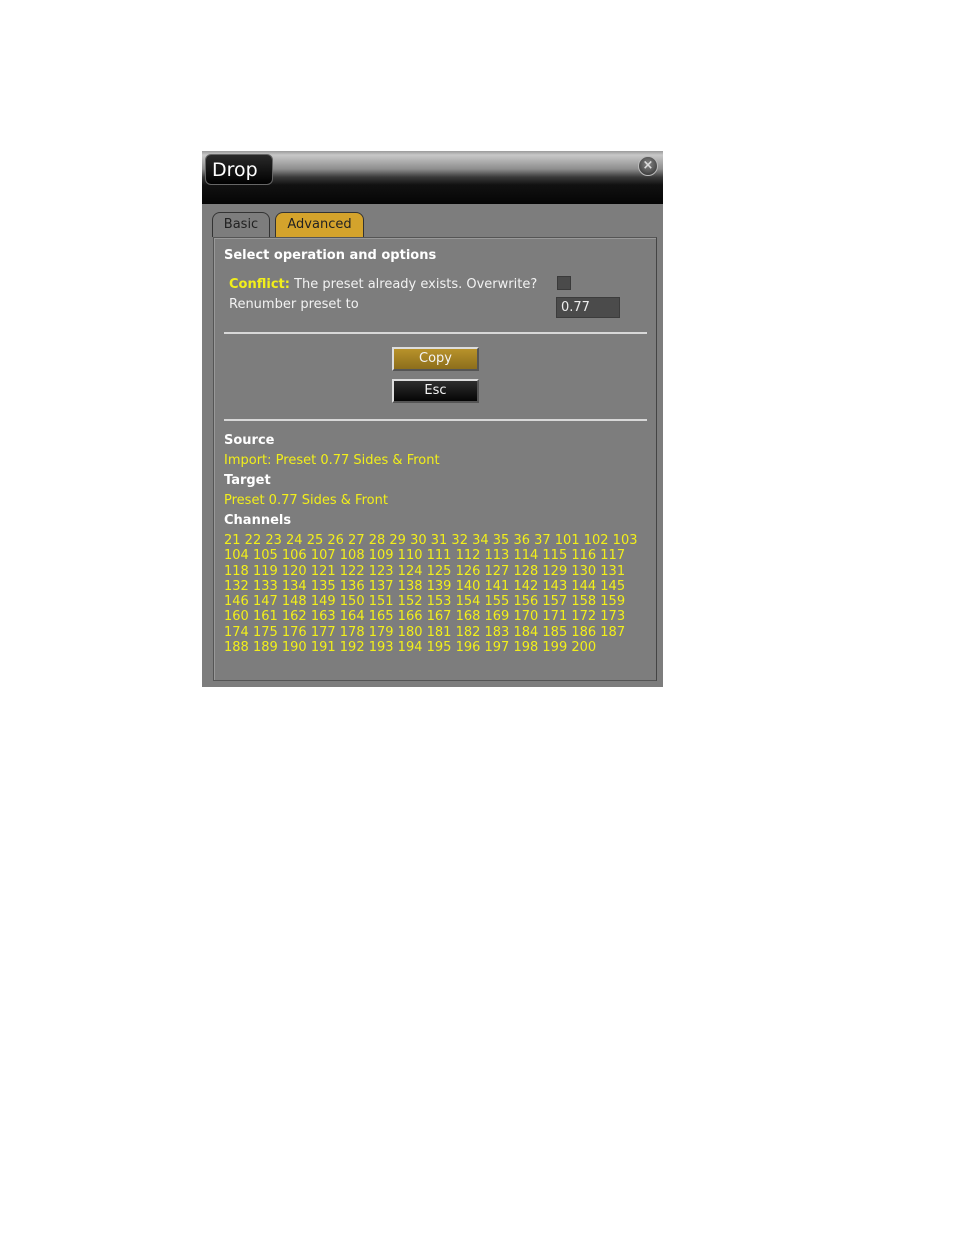  What do you see at coordinates (239, 169) in the screenshot?
I see `dialog-title: Drop` at bounding box center [239, 169].